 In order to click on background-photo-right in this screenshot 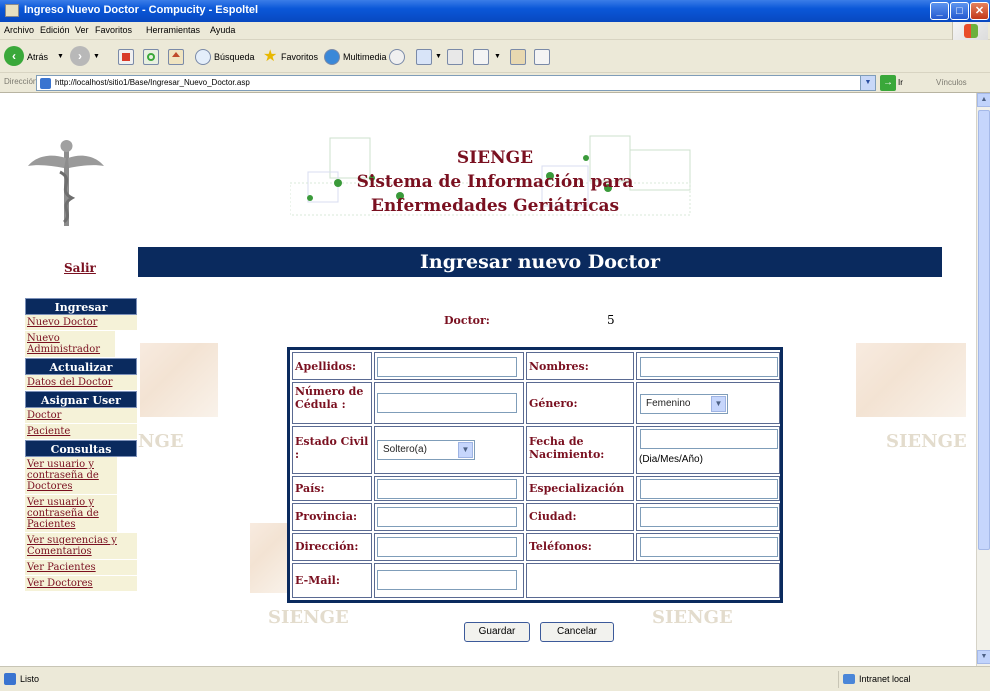, I will do `click(911, 380)`.